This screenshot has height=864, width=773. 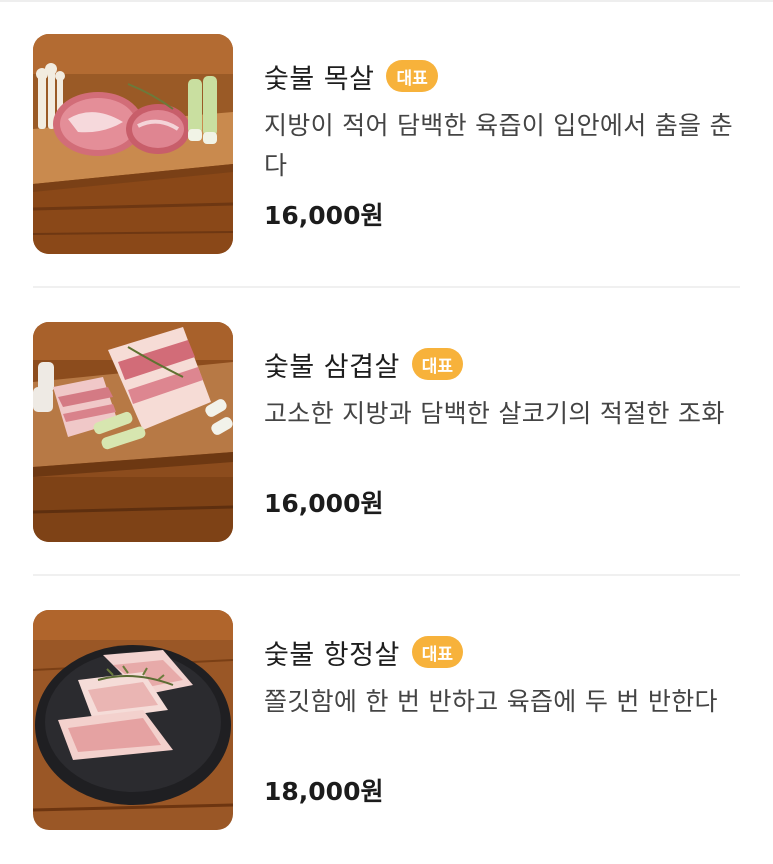 What do you see at coordinates (494, 413) in the screenshot?
I see `menu-item-description: 고소한 지방과 담백한 살코기의 적절한 조화` at bounding box center [494, 413].